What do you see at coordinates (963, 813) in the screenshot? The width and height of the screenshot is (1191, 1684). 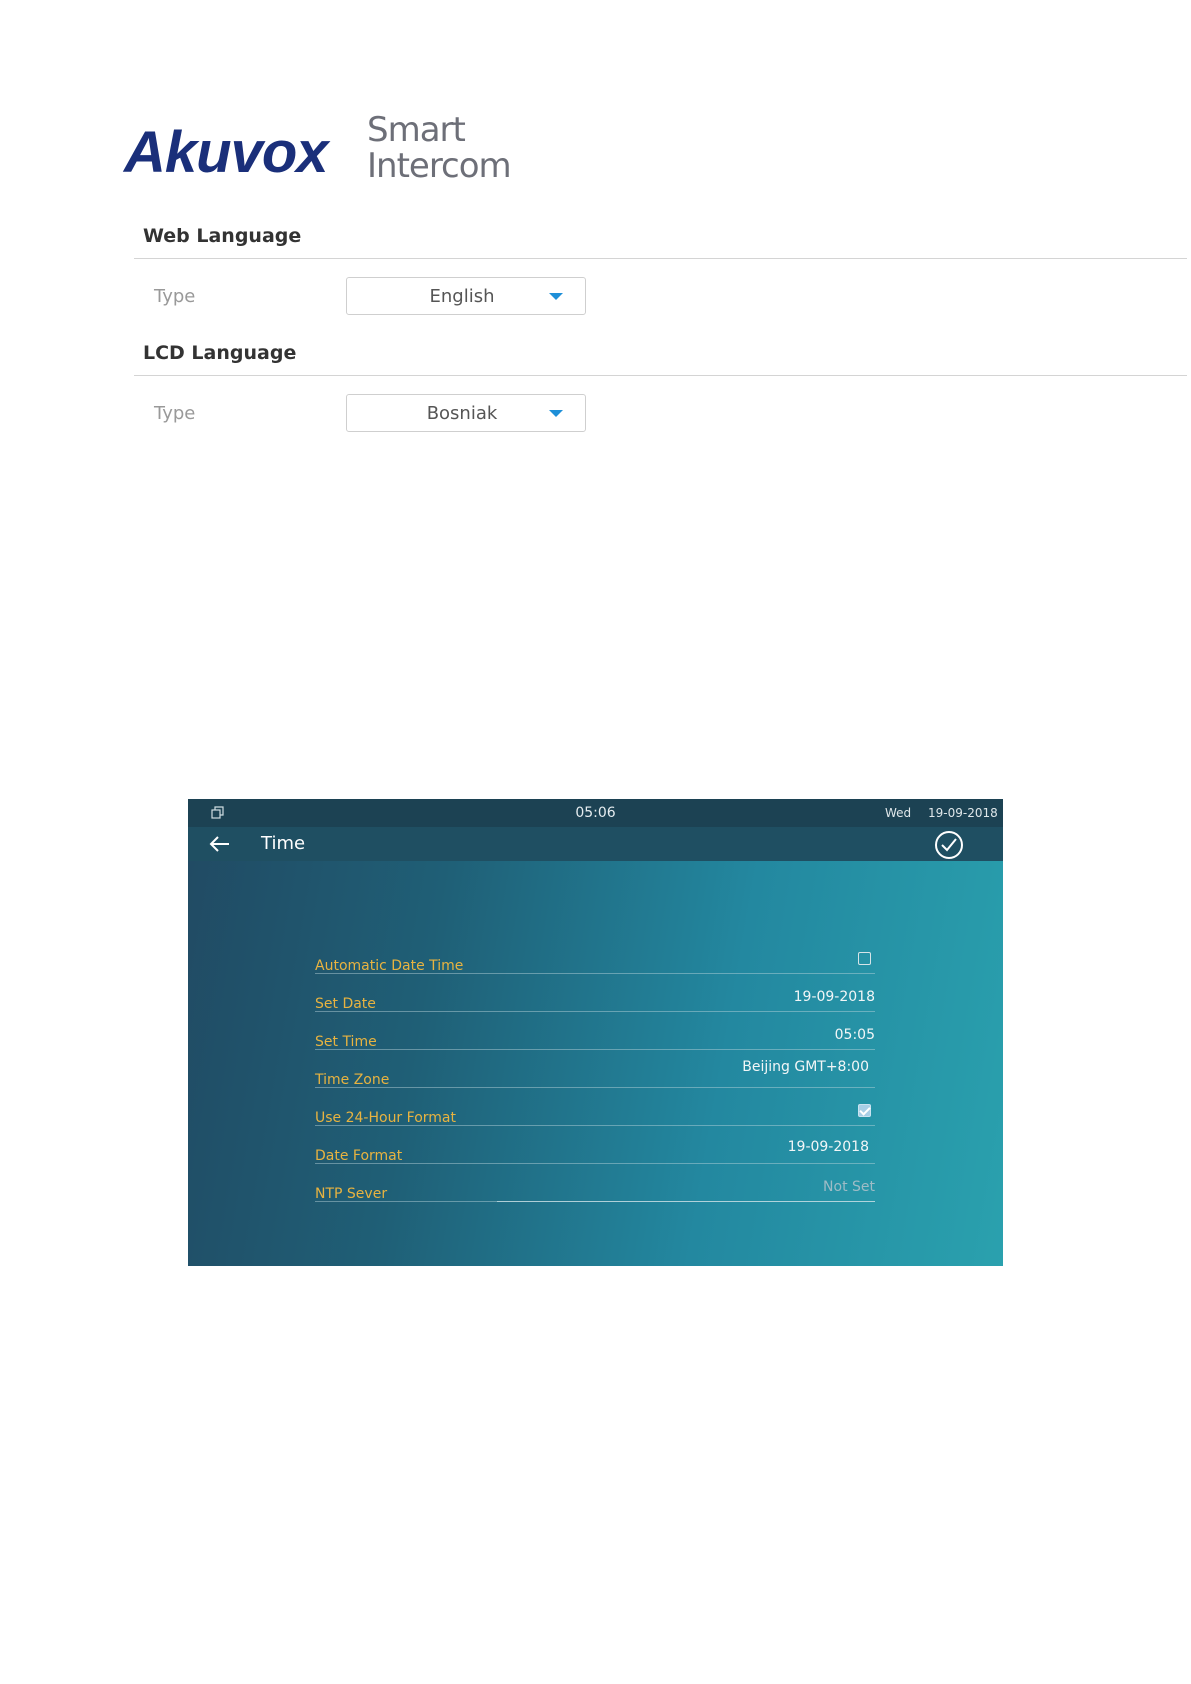 I see `status-date: 19-09-2018` at bounding box center [963, 813].